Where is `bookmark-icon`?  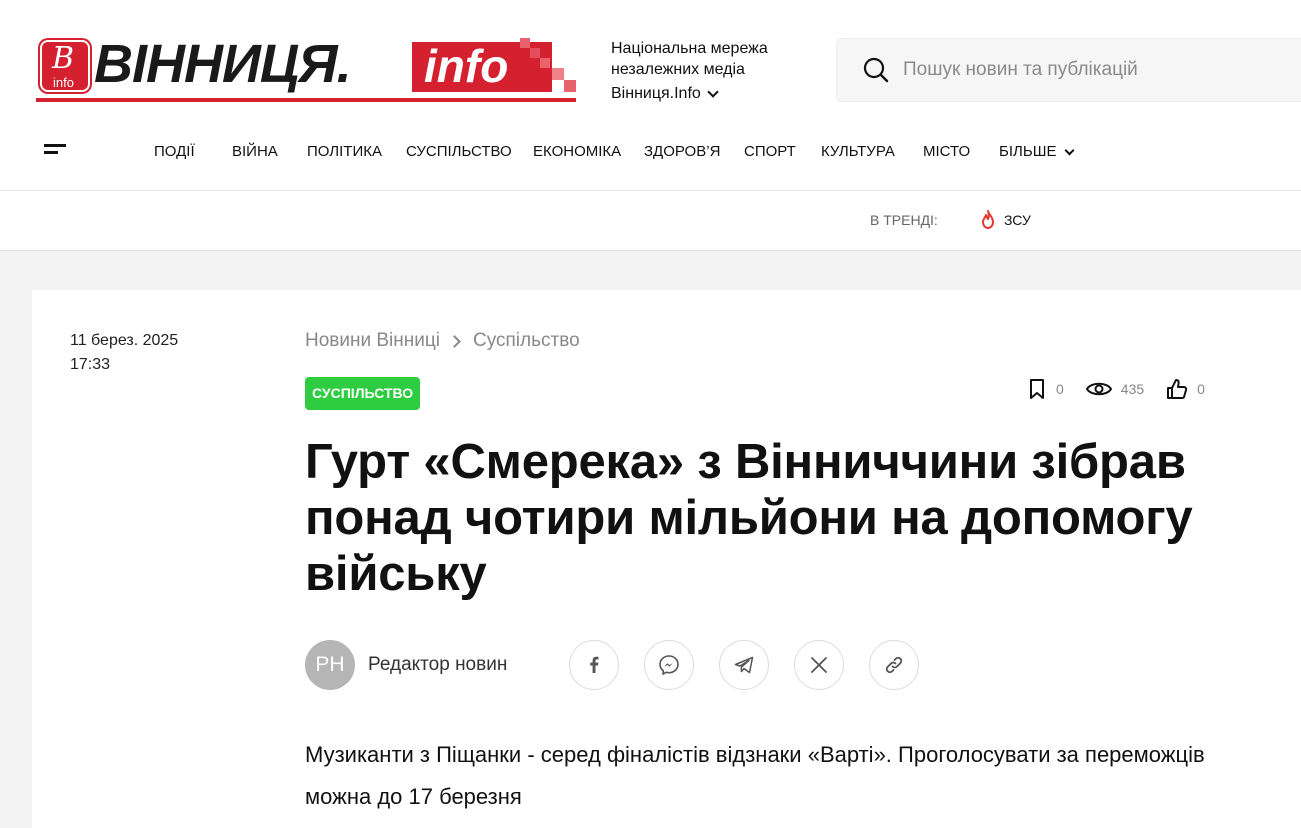
bookmark-icon is located at coordinates (1037, 389).